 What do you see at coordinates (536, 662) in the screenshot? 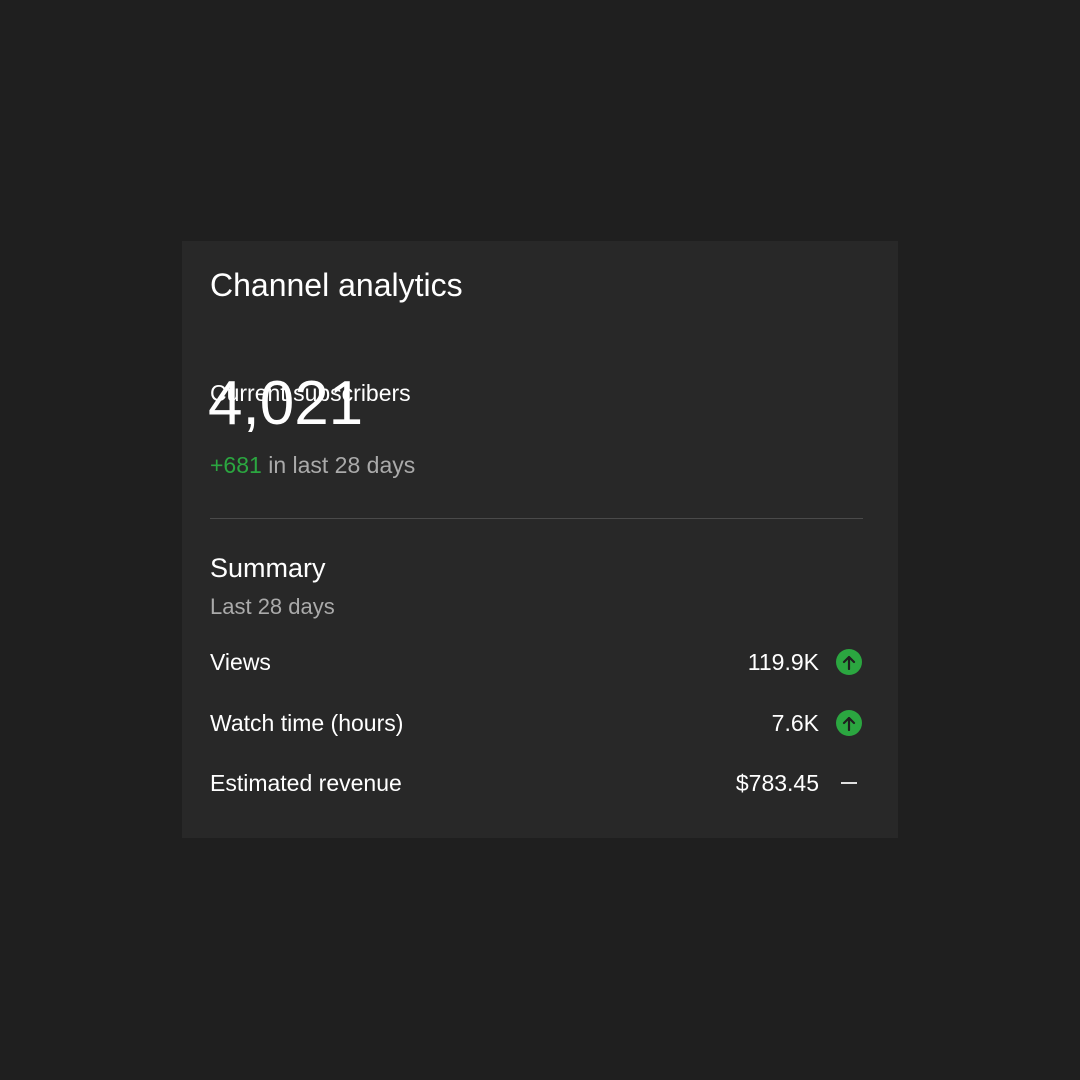
I see `metric-row-views: Views 119.9K` at bounding box center [536, 662].